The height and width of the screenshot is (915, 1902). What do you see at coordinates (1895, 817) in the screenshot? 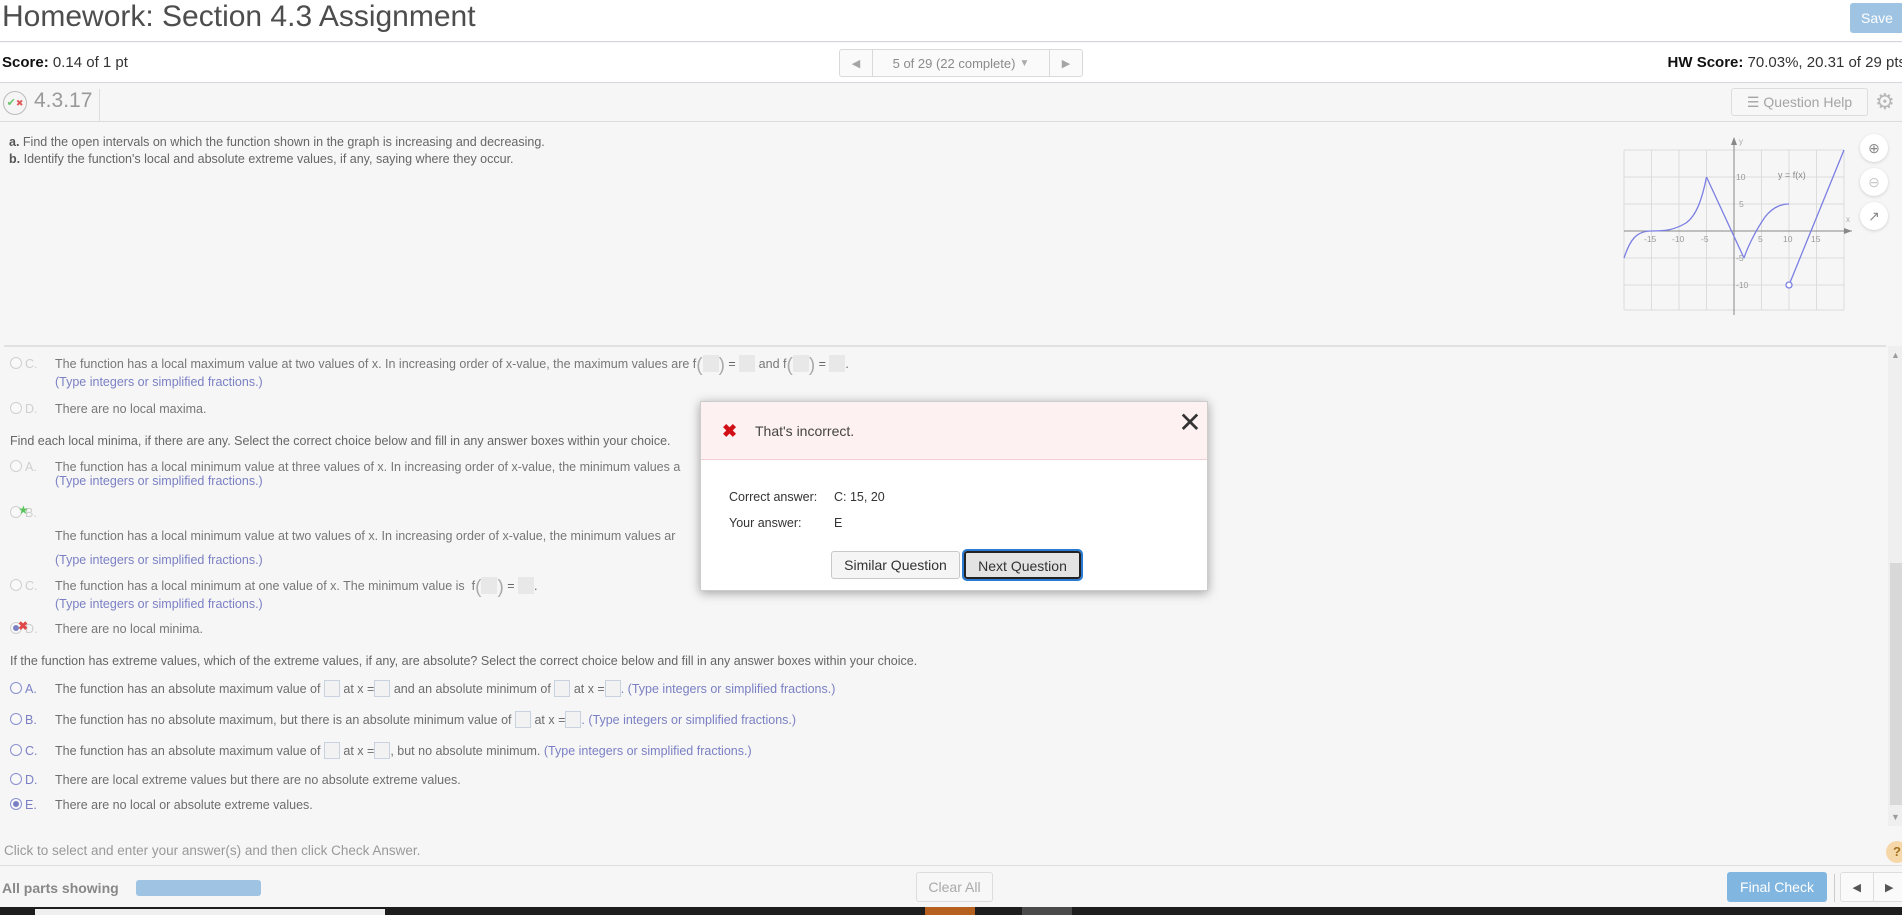
I see `scroll-down-icon: ▼` at bounding box center [1895, 817].